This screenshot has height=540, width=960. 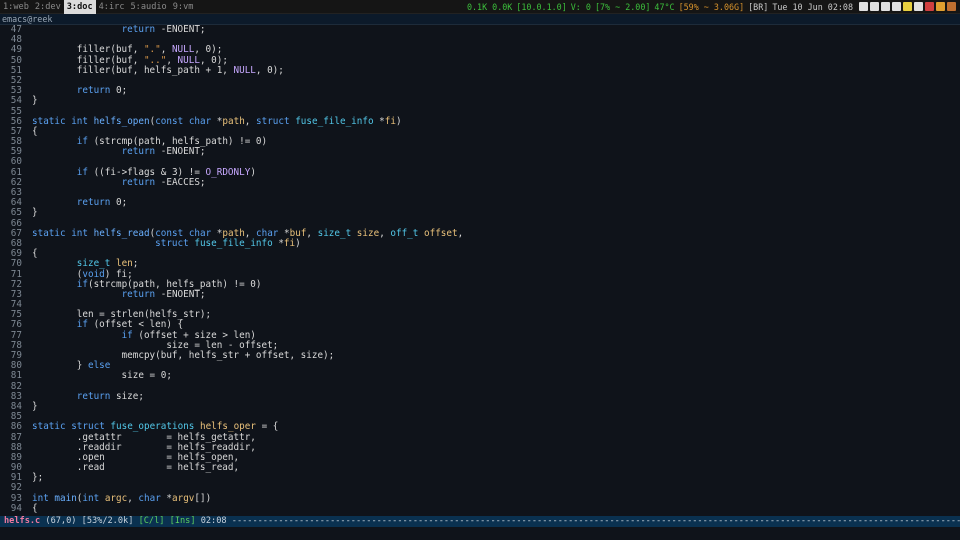 I want to click on line-number: 70, so click(x=16, y=264).